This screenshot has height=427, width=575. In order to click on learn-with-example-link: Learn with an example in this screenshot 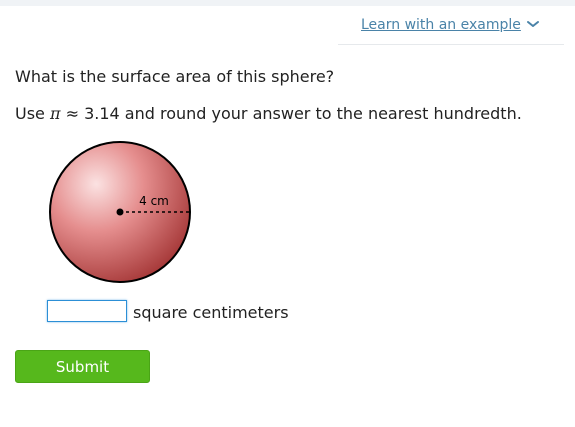, I will do `click(441, 25)`.